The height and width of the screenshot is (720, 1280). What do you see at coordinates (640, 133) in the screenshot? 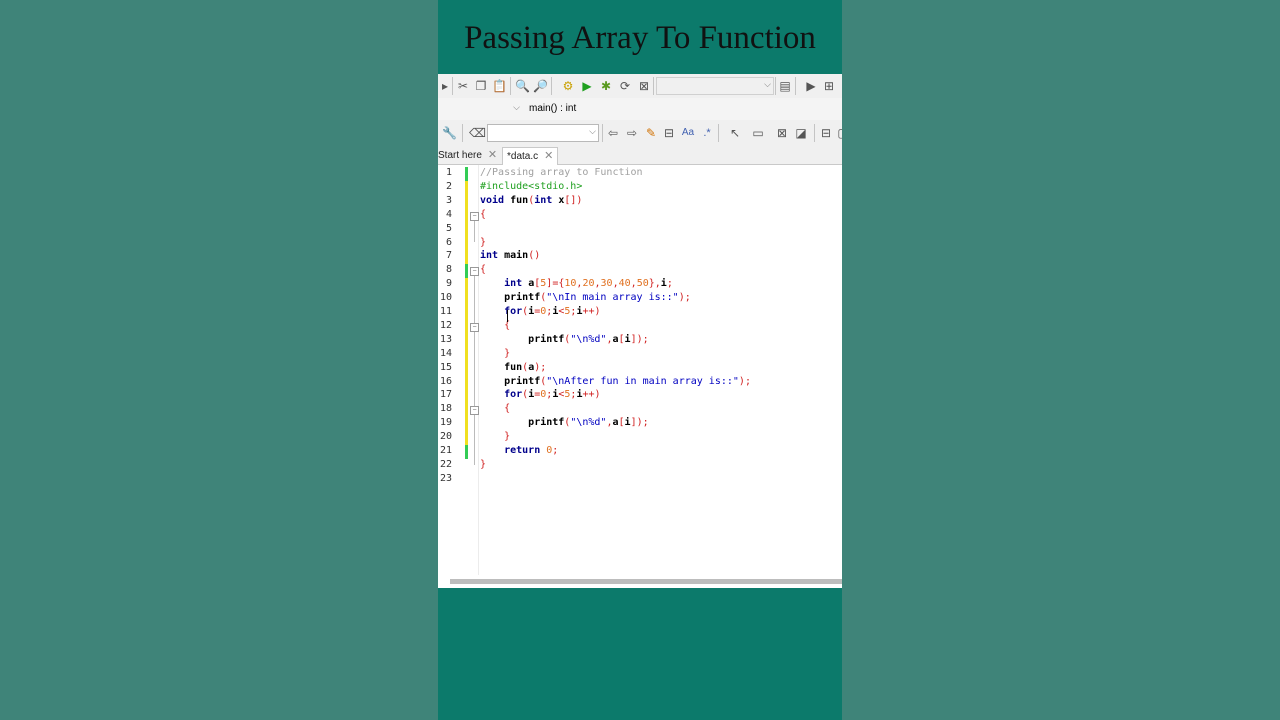
I see `search-toolbar: 🔧 ⌫ ⌵ ⇦ ⇨ ✎ ⊟ Aa .* ↖ ▭ ⊠ ◪ ⊟ ▢` at bounding box center [640, 133].